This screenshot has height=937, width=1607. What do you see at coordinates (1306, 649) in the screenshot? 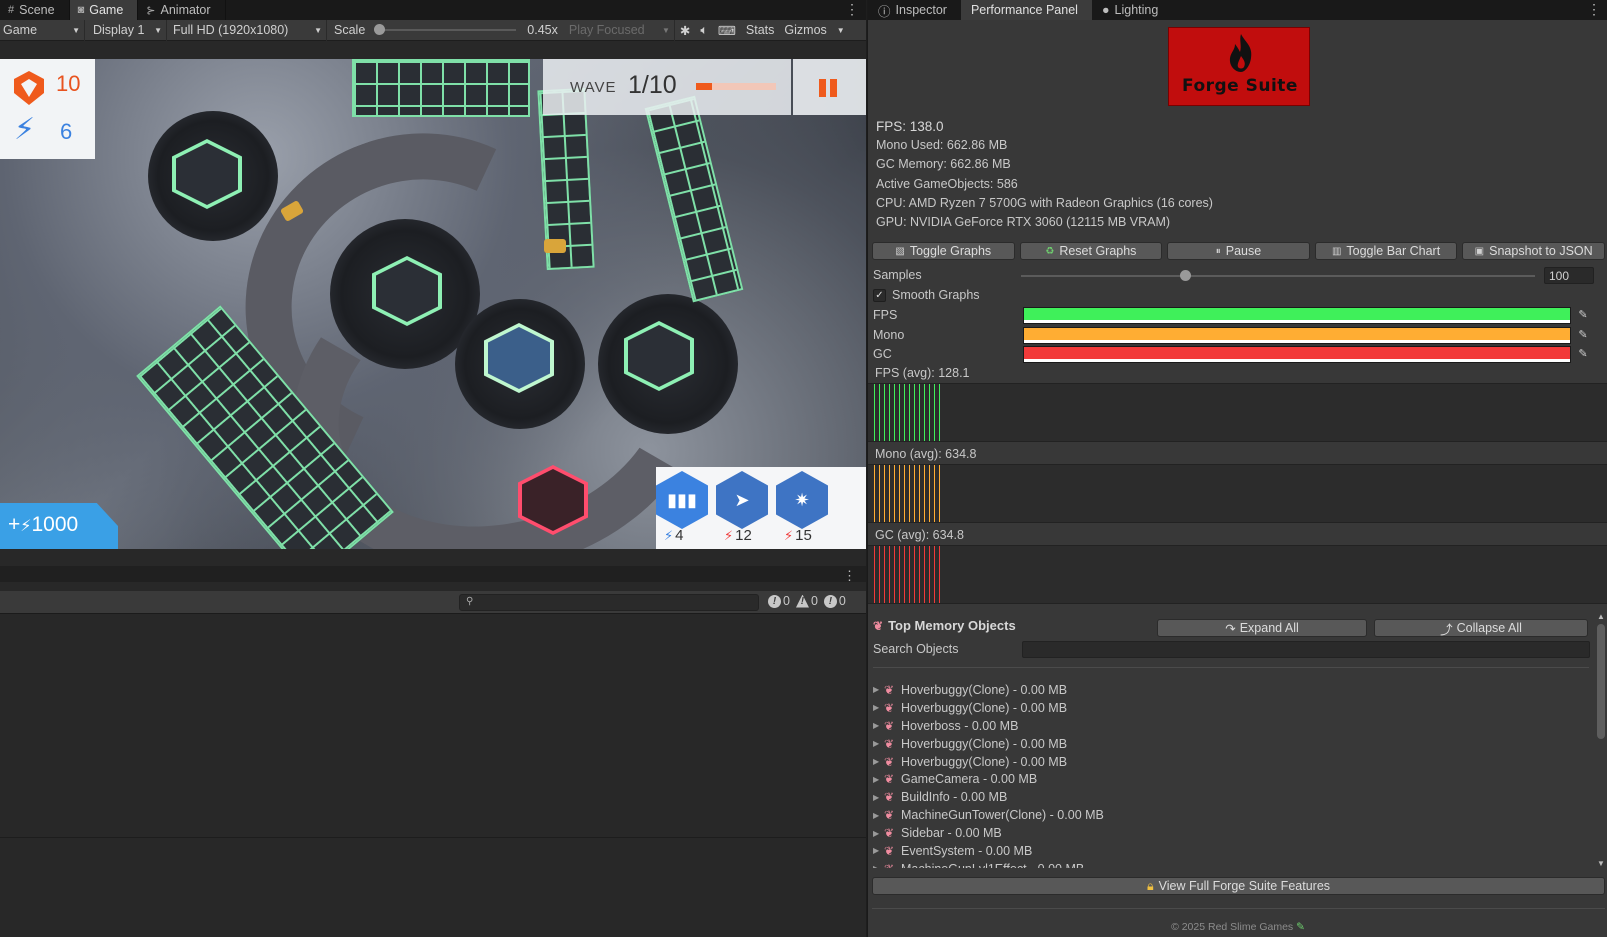
I see `search-objects-input` at bounding box center [1306, 649].